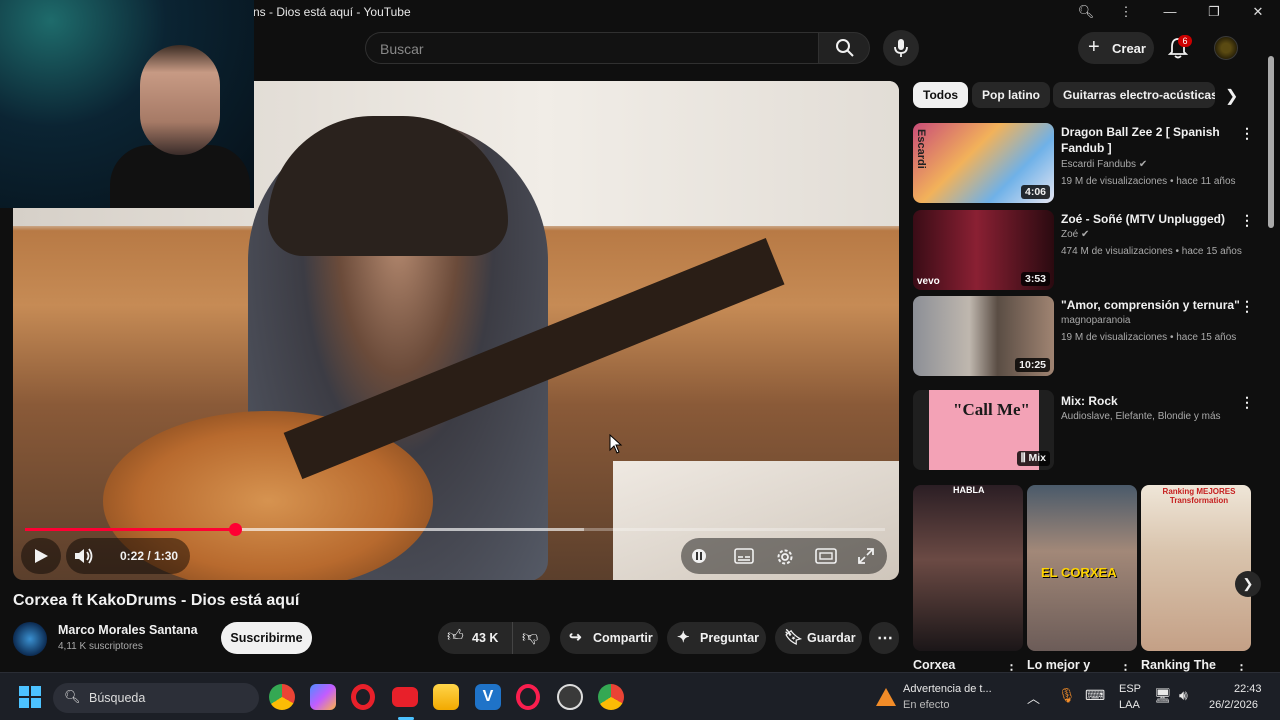  Describe the element at coordinates (1094, 47) in the screenshot. I see `plus-icon: +` at that location.